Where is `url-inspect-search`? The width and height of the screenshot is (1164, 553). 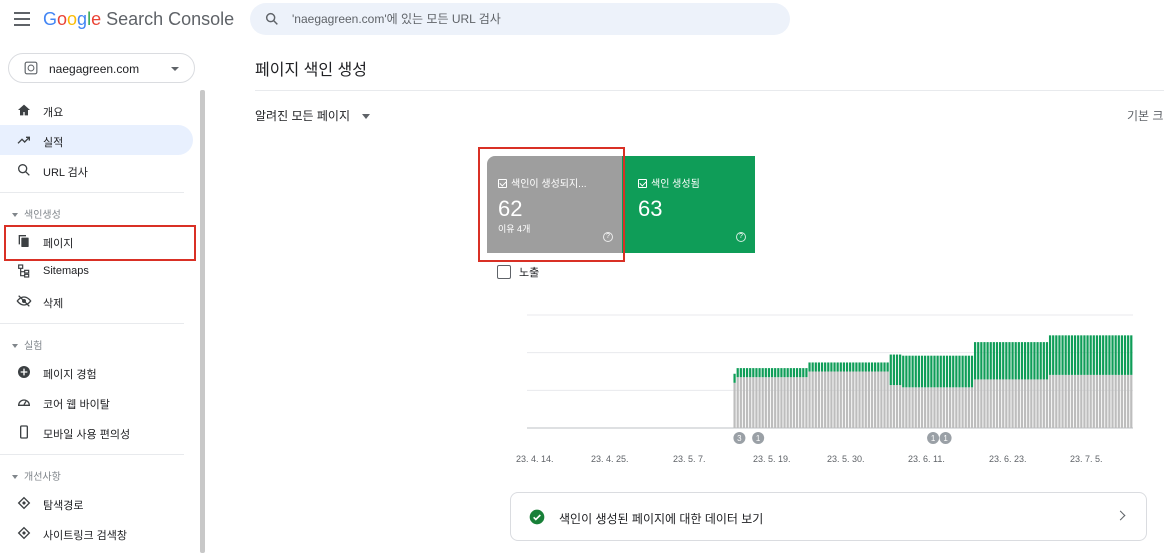 url-inspect-search is located at coordinates (520, 19).